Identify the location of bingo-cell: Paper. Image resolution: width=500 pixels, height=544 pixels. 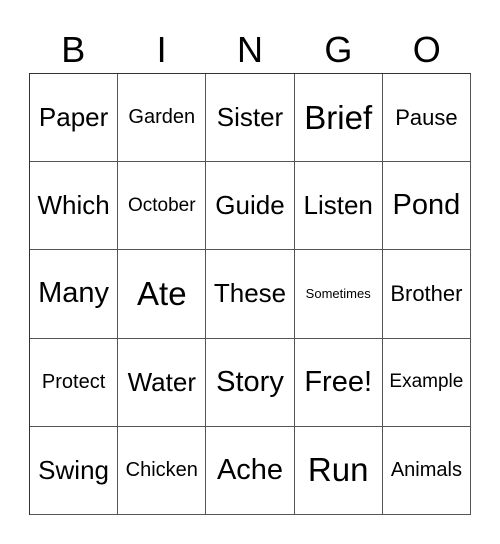
(74, 118).